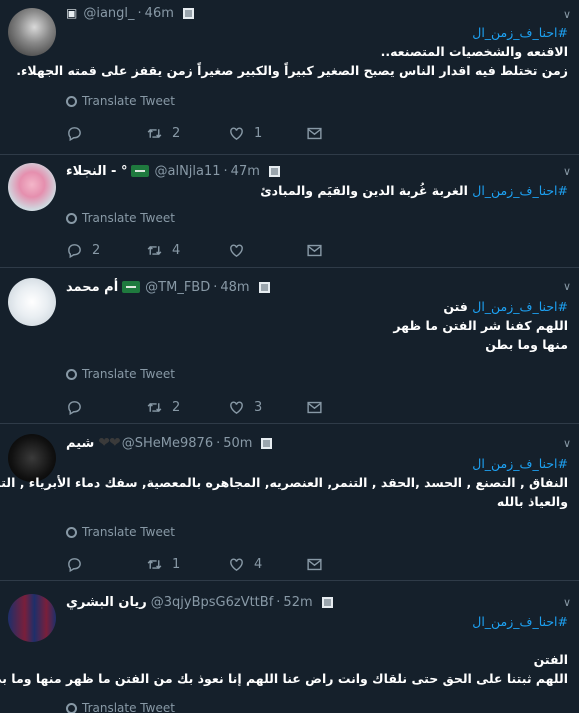 Image resolution: width=579 pixels, height=713 pixels. Describe the element at coordinates (212, 602) in the screenshot. I see `user-handle: @3qjyBpsG6zVttBf` at that location.